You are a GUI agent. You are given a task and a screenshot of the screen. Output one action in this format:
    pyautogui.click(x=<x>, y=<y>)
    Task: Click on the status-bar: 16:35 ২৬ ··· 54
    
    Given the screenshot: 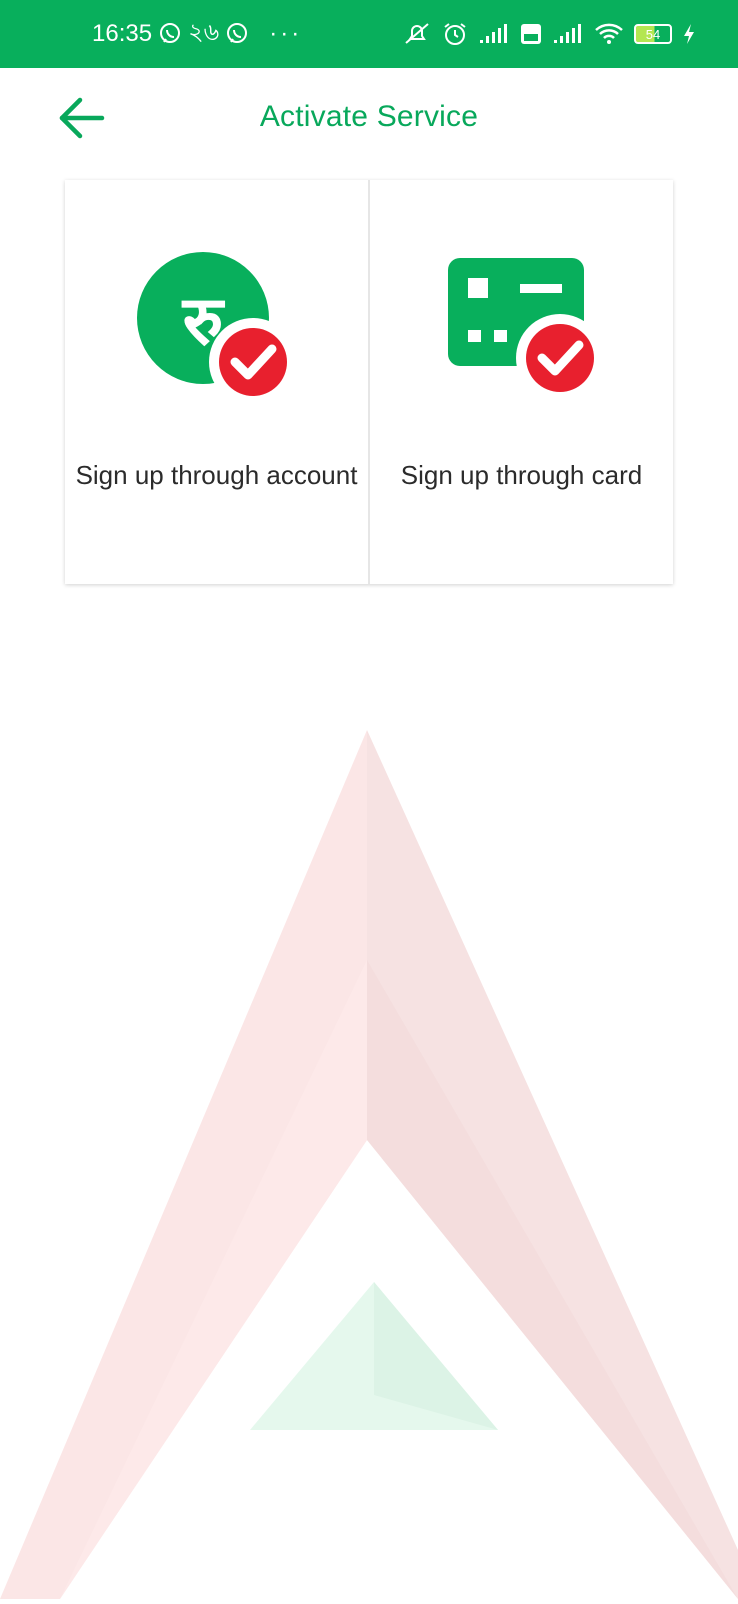 What is the action you would take?
    pyautogui.click(x=369, y=34)
    